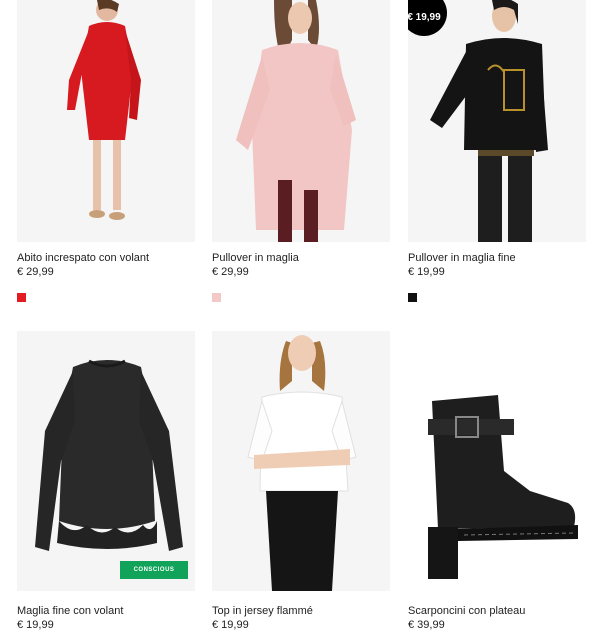 Image resolution: width=605 pixels, height=640 pixels. I want to click on pink-pullover-image, so click(301, 121).